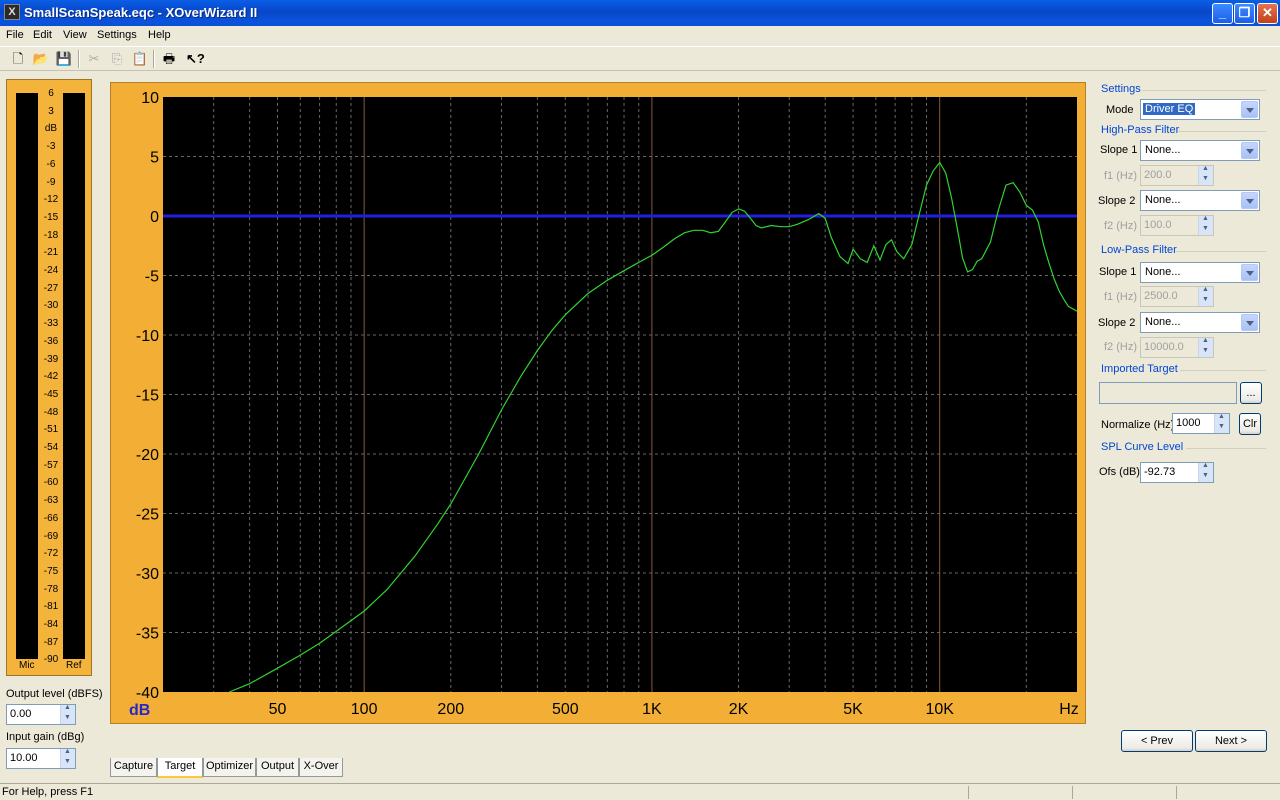  What do you see at coordinates (1168, 393) in the screenshot?
I see `imported-target-path` at bounding box center [1168, 393].